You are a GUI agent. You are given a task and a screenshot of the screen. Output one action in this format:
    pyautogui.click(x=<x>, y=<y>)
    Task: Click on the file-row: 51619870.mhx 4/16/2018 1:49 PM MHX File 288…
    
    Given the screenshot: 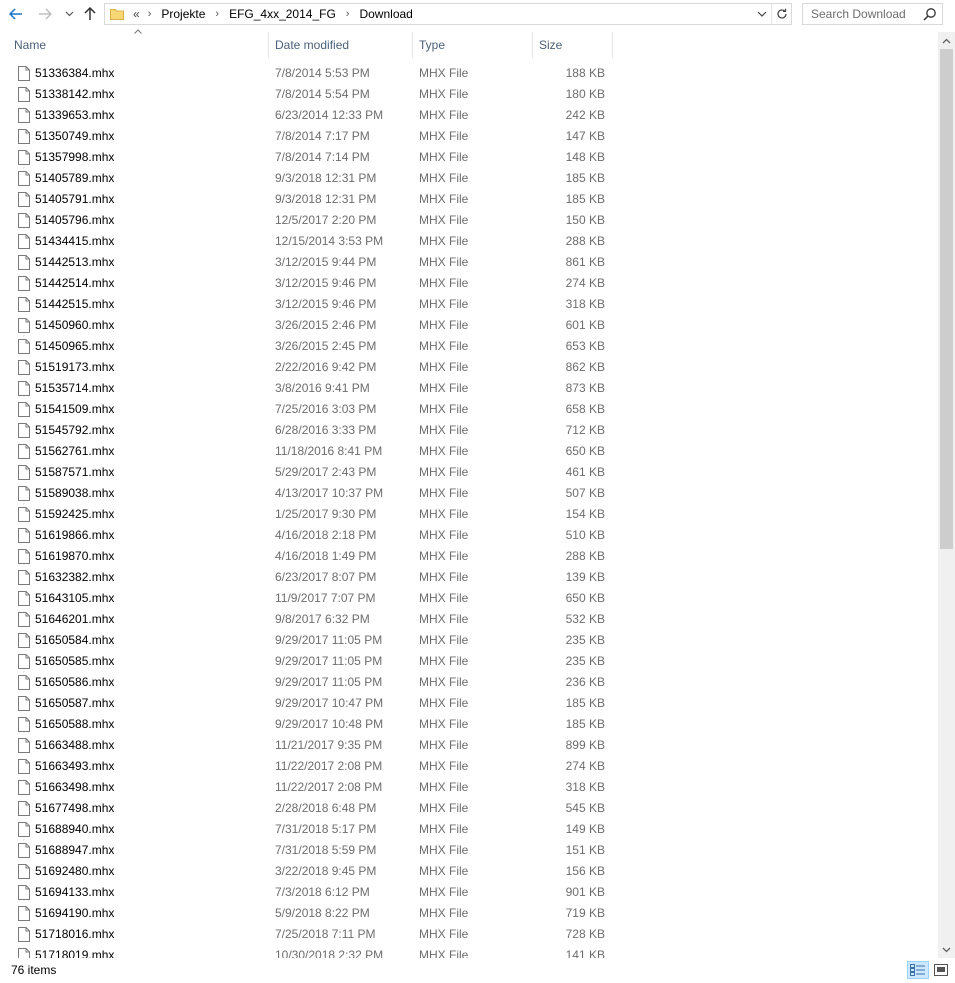 What is the action you would take?
    pyautogui.click(x=469, y=556)
    